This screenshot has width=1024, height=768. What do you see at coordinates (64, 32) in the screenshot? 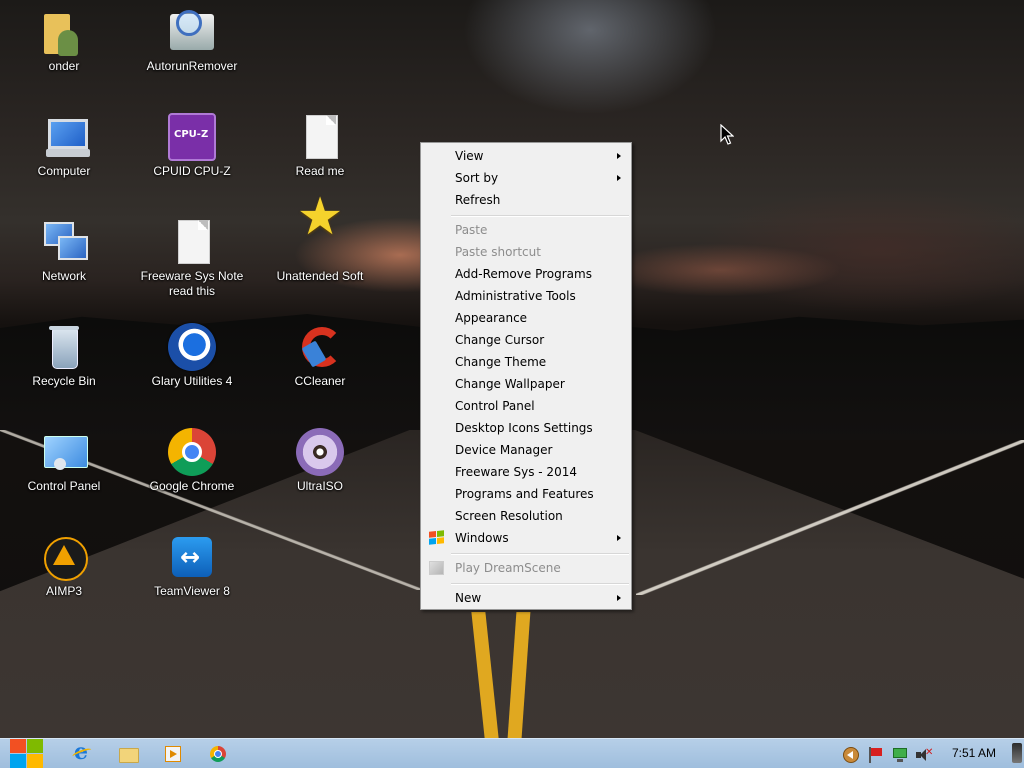
I see `user-folder-icon` at bounding box center [64, 32].